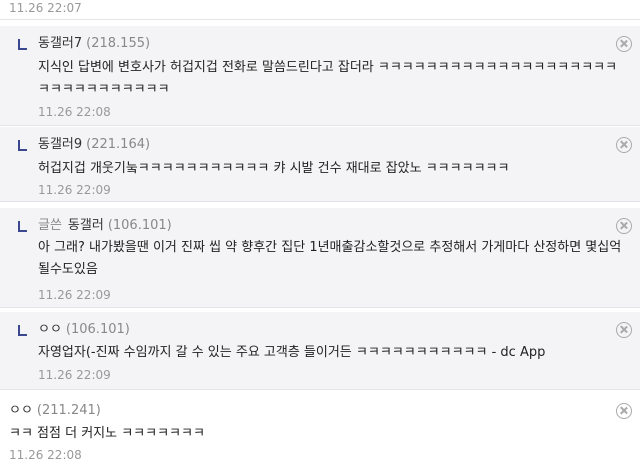  Describe the element at coordinates (105, 226) in the screenshot. I see `comment-header: 글쓴 동갤러 (106.101)` at that location.